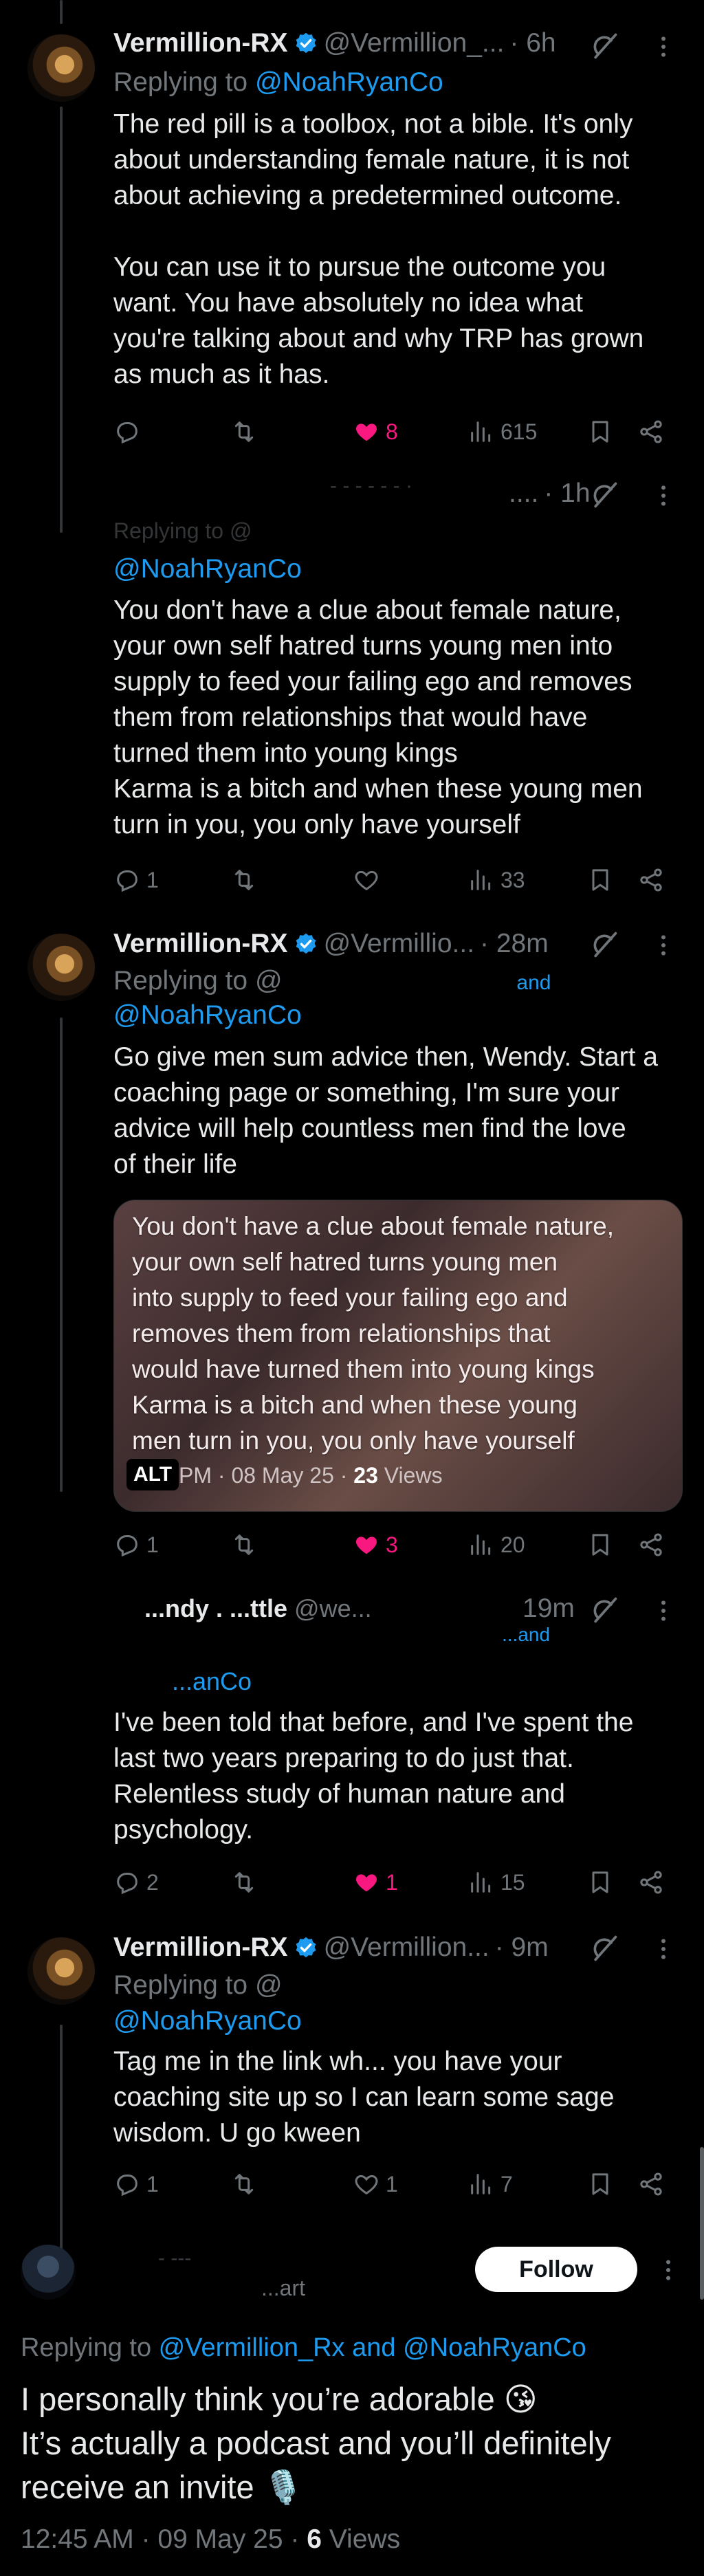 This screenshot has width=704, height=2576. I want to click on follow-button: Follow, so click(556, 2269).